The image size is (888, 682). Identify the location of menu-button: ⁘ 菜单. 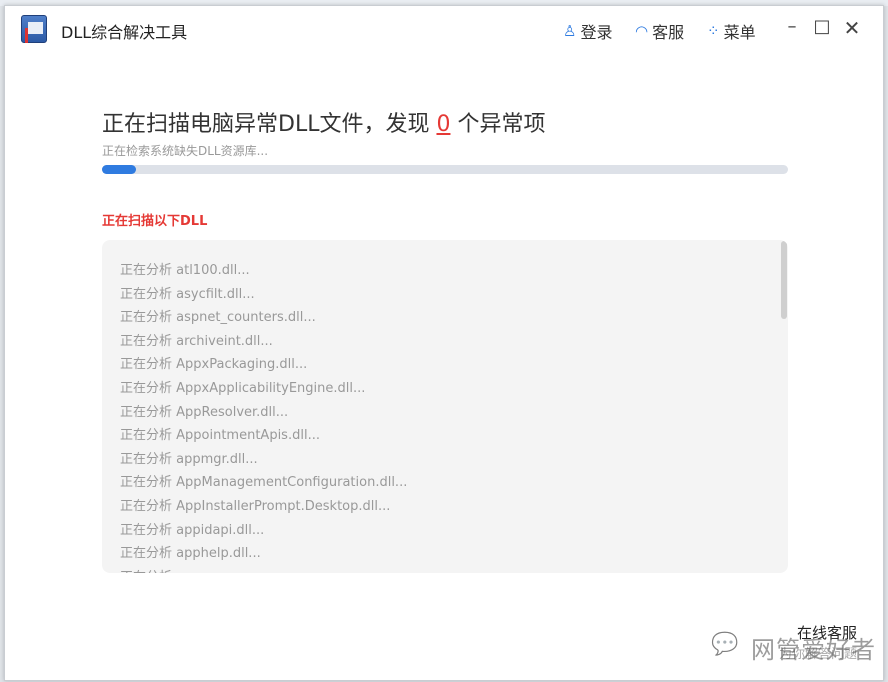
(731, 31).